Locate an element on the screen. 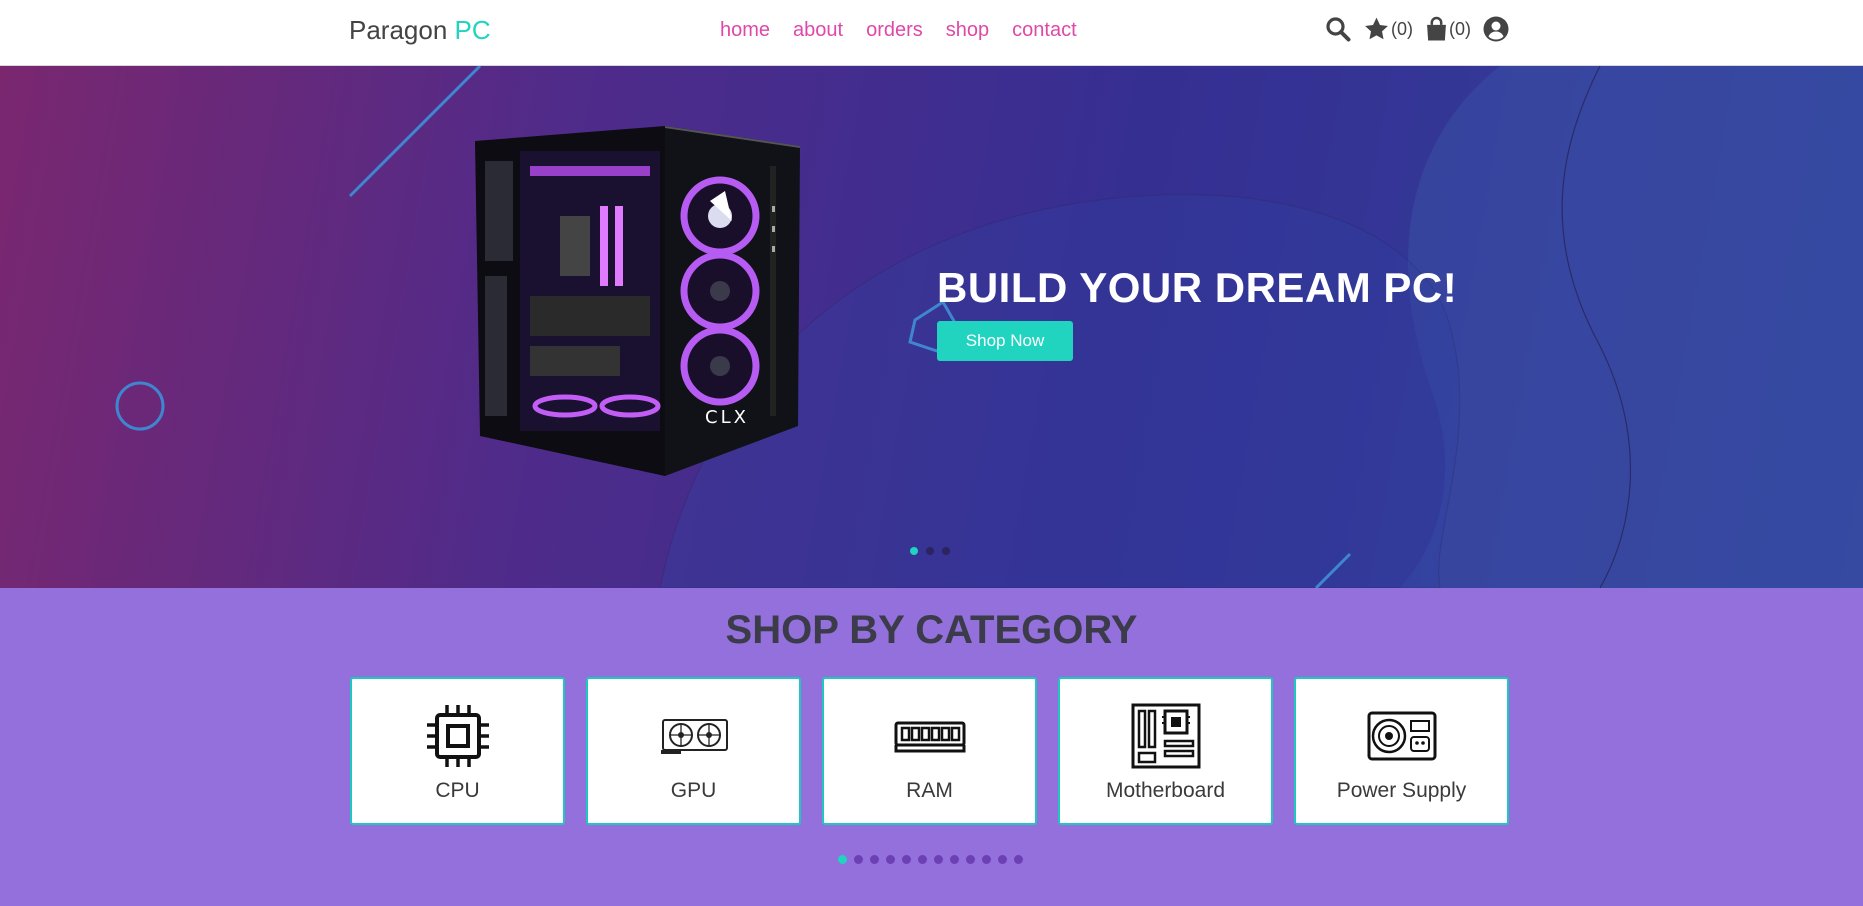 The image size is (1863, 906). cart-count: (0) is located at coordinates (1460, 28).